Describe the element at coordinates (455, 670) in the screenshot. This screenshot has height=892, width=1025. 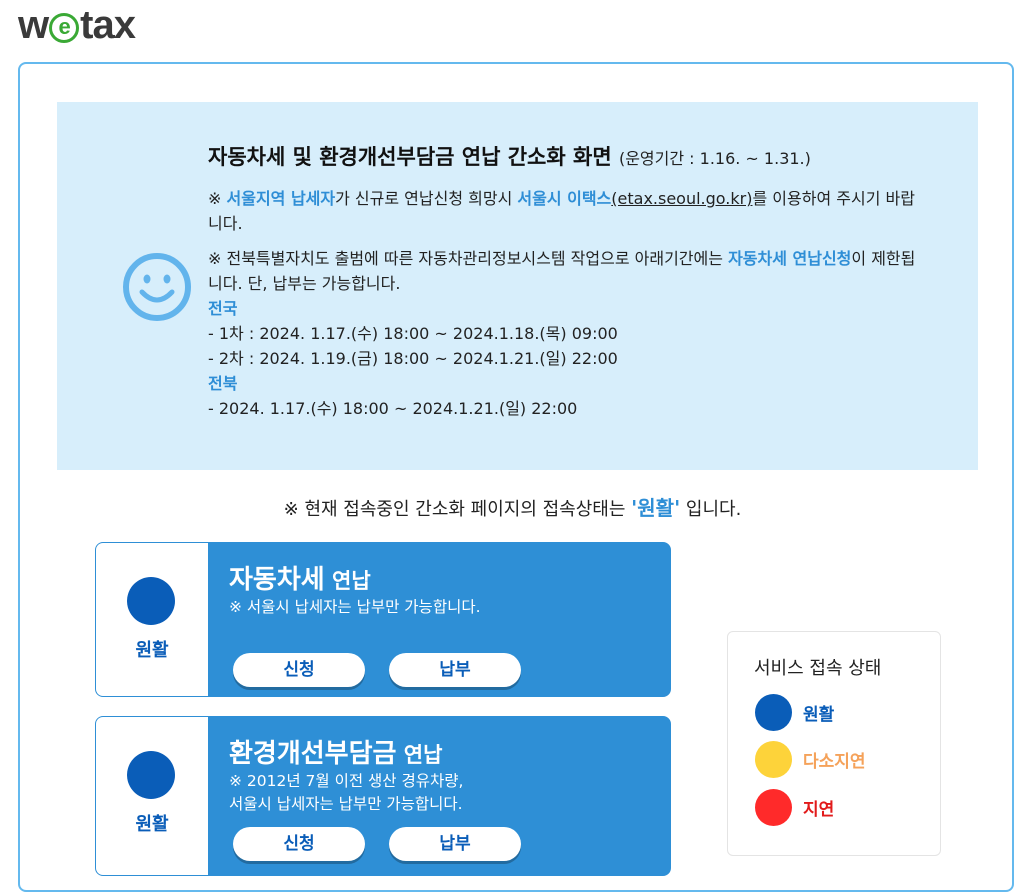
I see `vehicle-tax-pay-button: 납부` at that location.